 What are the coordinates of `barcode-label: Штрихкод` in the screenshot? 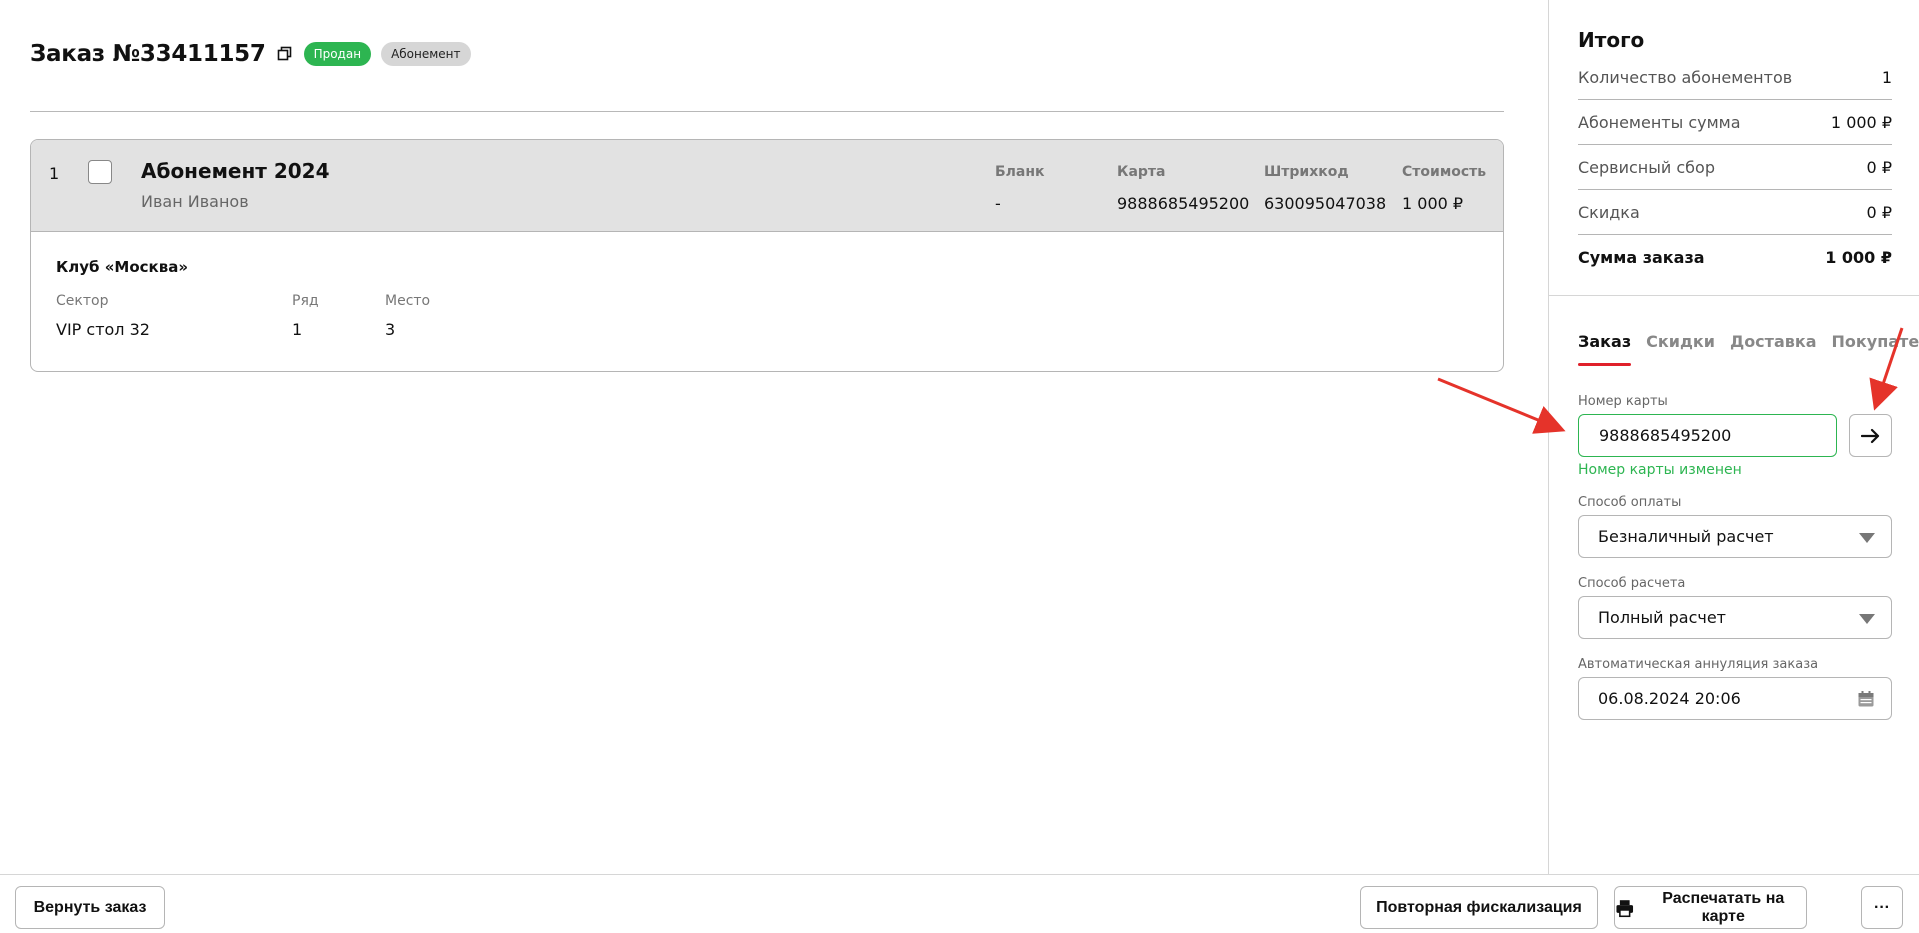 It's located at (1306, 172).